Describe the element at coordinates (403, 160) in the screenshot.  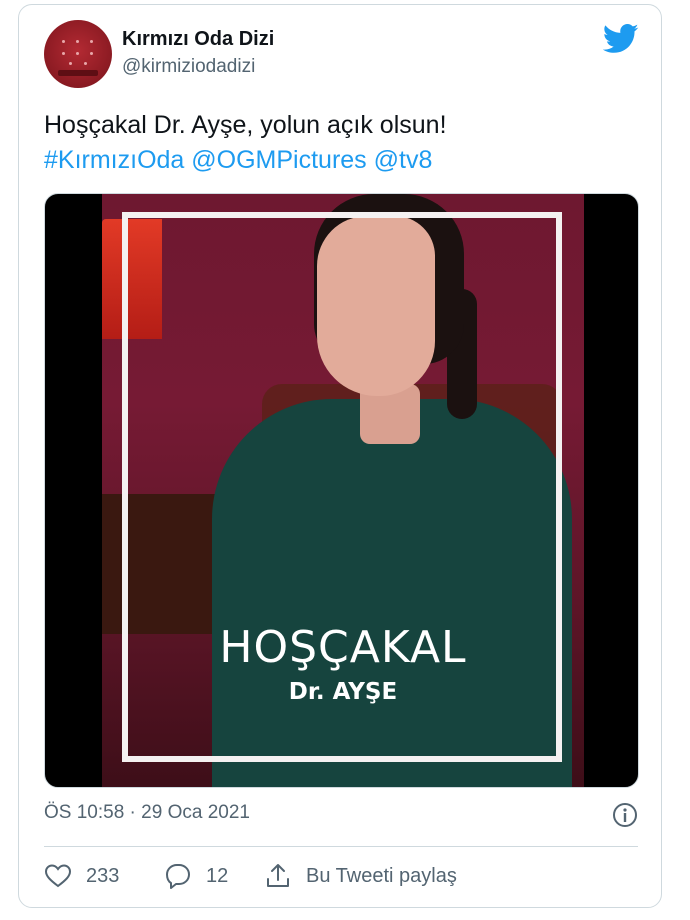
I see `mention-link-tv8: @tv8` at that location.